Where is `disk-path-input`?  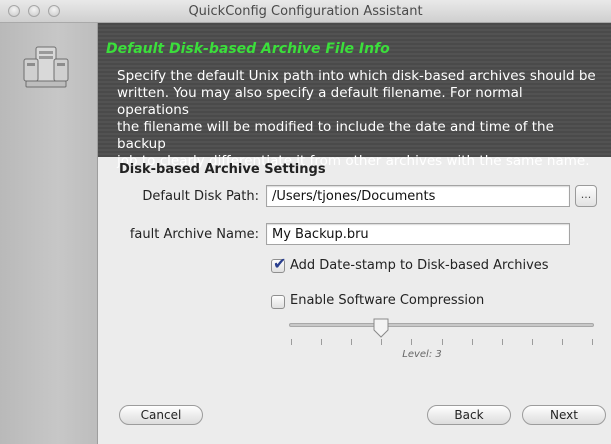 disk-path-input is located at coordinates (418, 196).